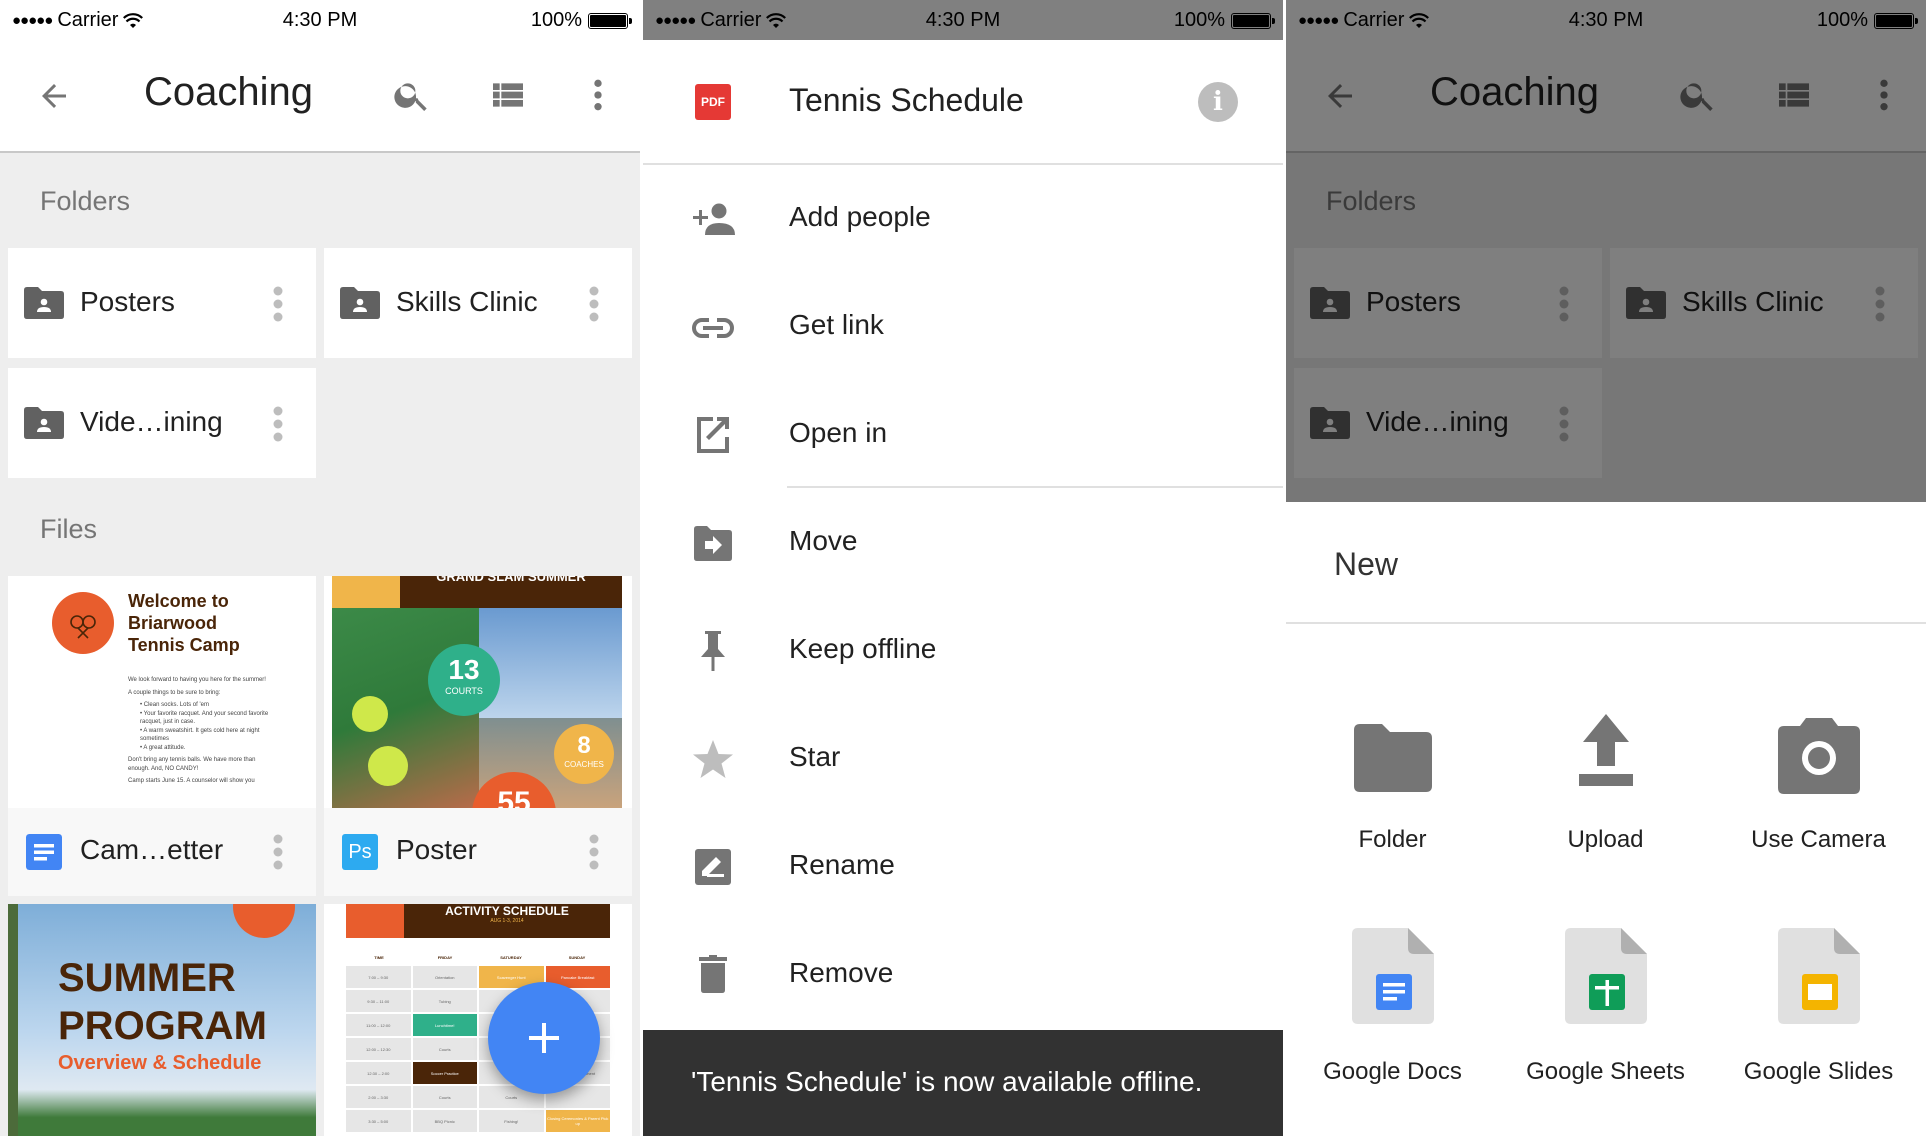 This screenshot has width=1926, height=1136. Describe the element at coordinates (379, 957) in the screenshot. I see `schedule-column-header: TIME` at that location.